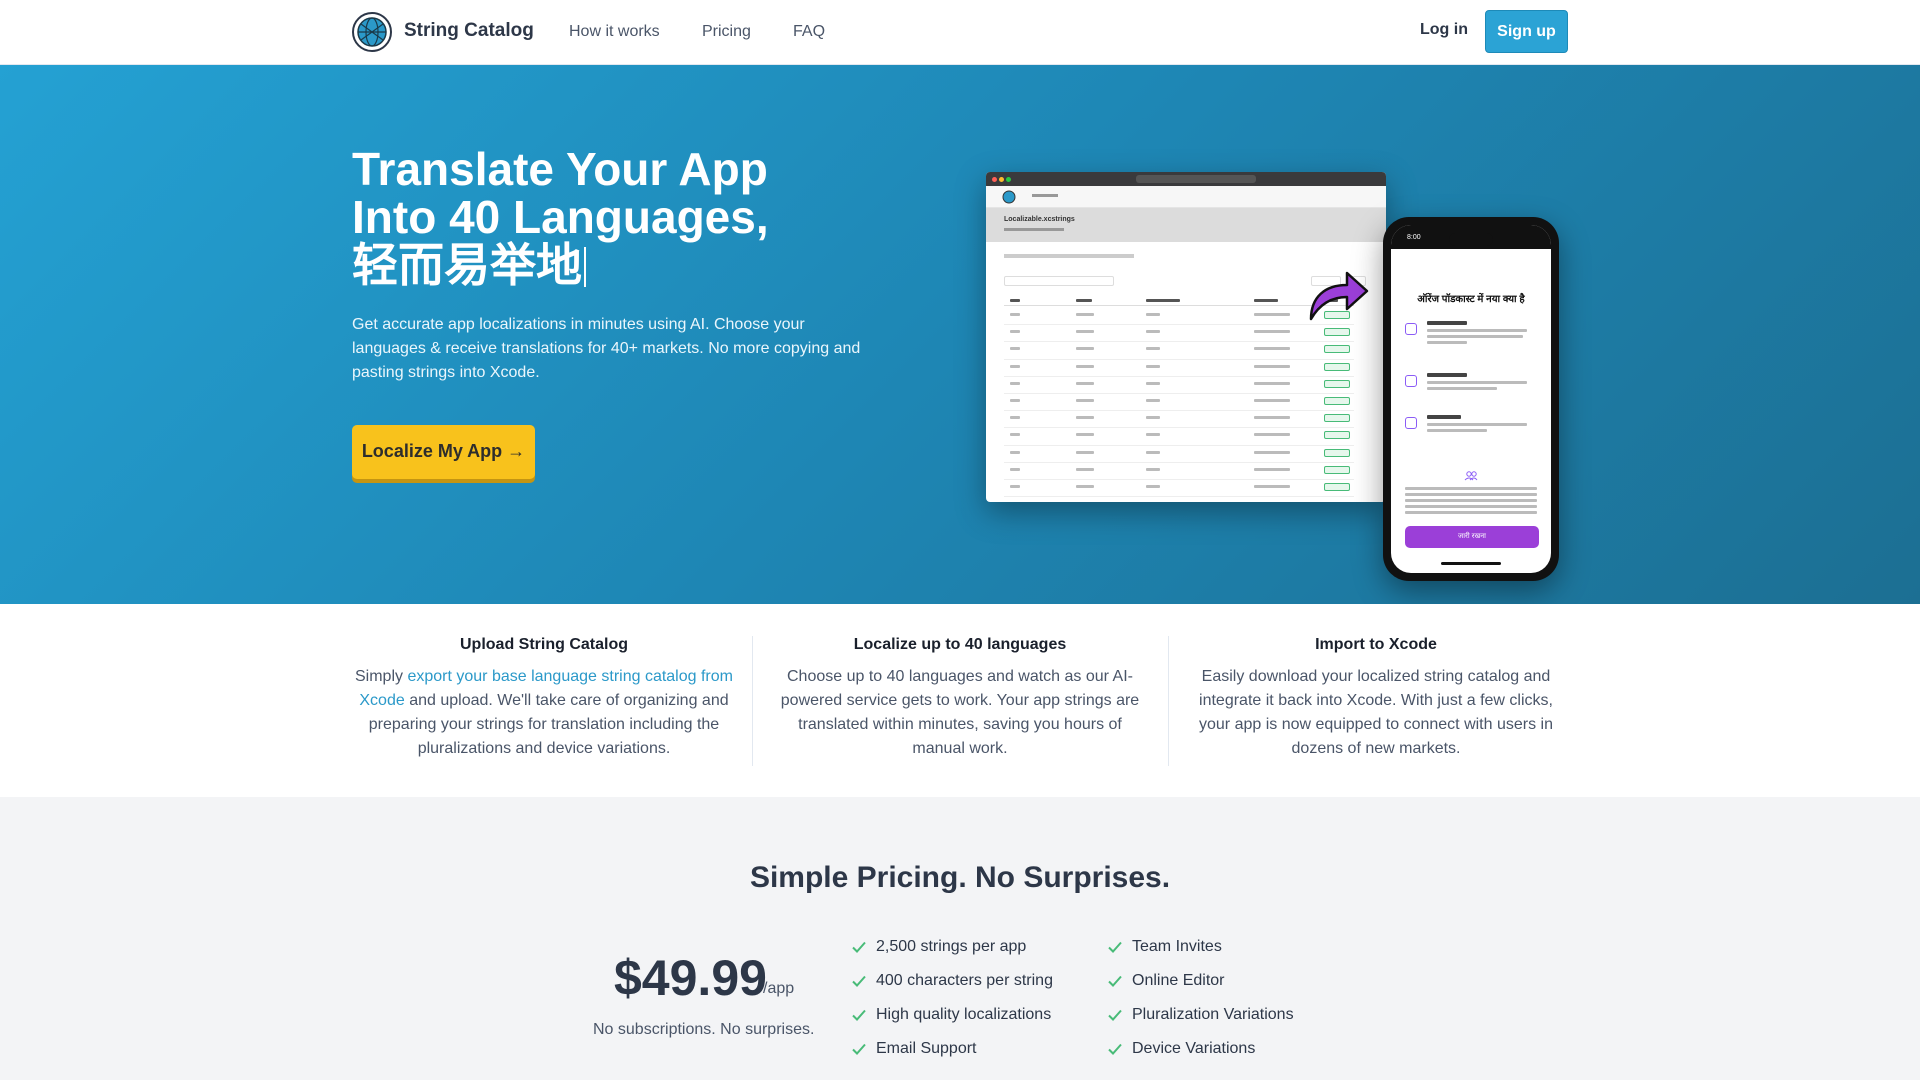 The image size is (1920, 1080). Describe the element at coordinates (704, 1029) in the screenshot. I see `price-note: No subscriptions. No surprises.` at that location.